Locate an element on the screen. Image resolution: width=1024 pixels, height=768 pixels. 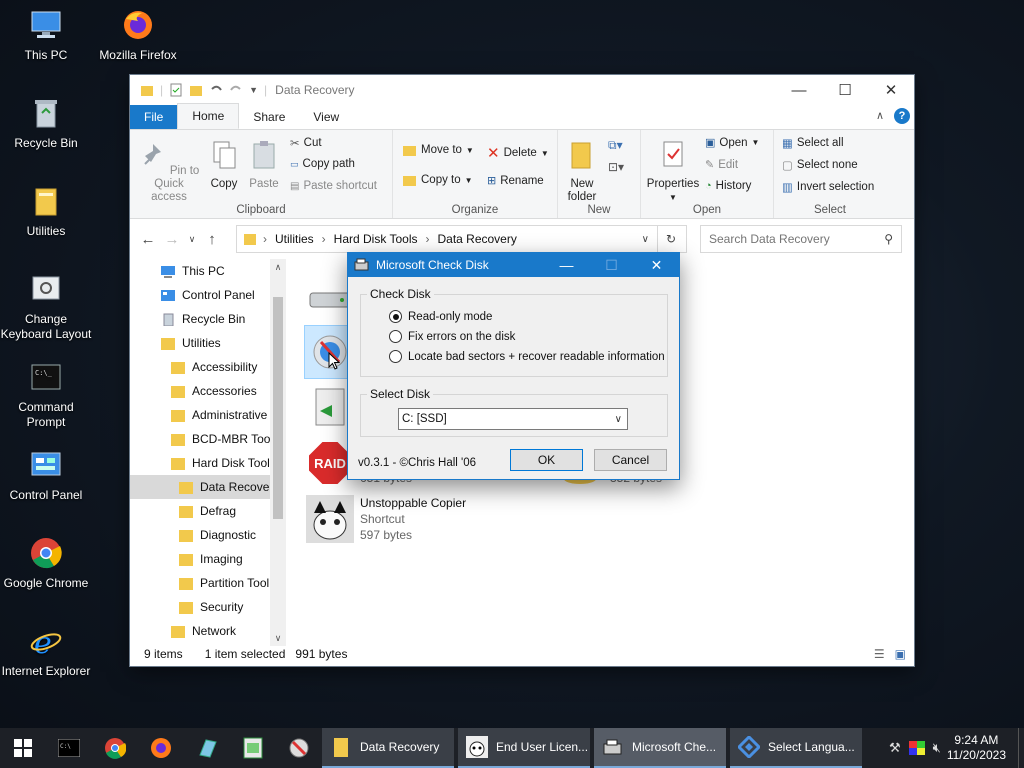
show-desktop-button is located at coordinates (1021, 748).